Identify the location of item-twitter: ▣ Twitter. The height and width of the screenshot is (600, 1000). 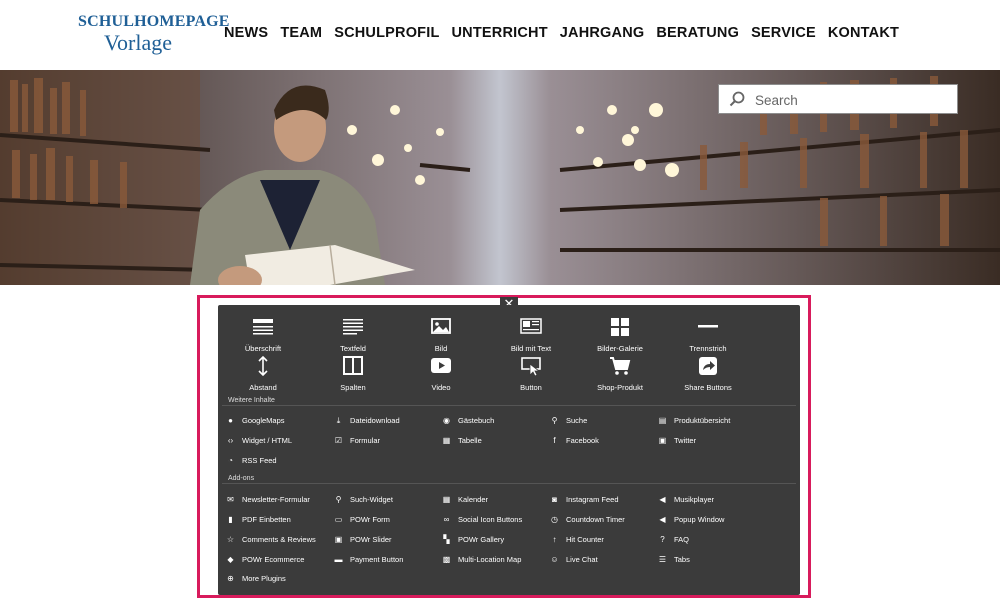
(677, 440).